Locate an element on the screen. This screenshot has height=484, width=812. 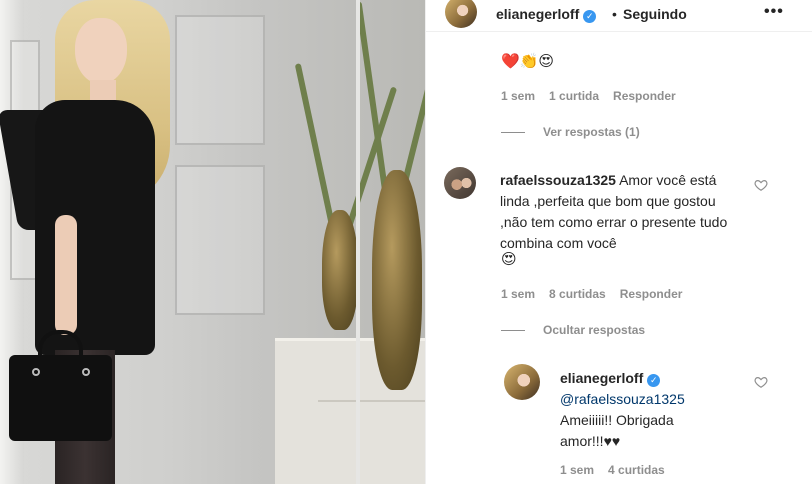
reply-meta: 1 sem 4 curtidas is located at coordinates (619, 470).